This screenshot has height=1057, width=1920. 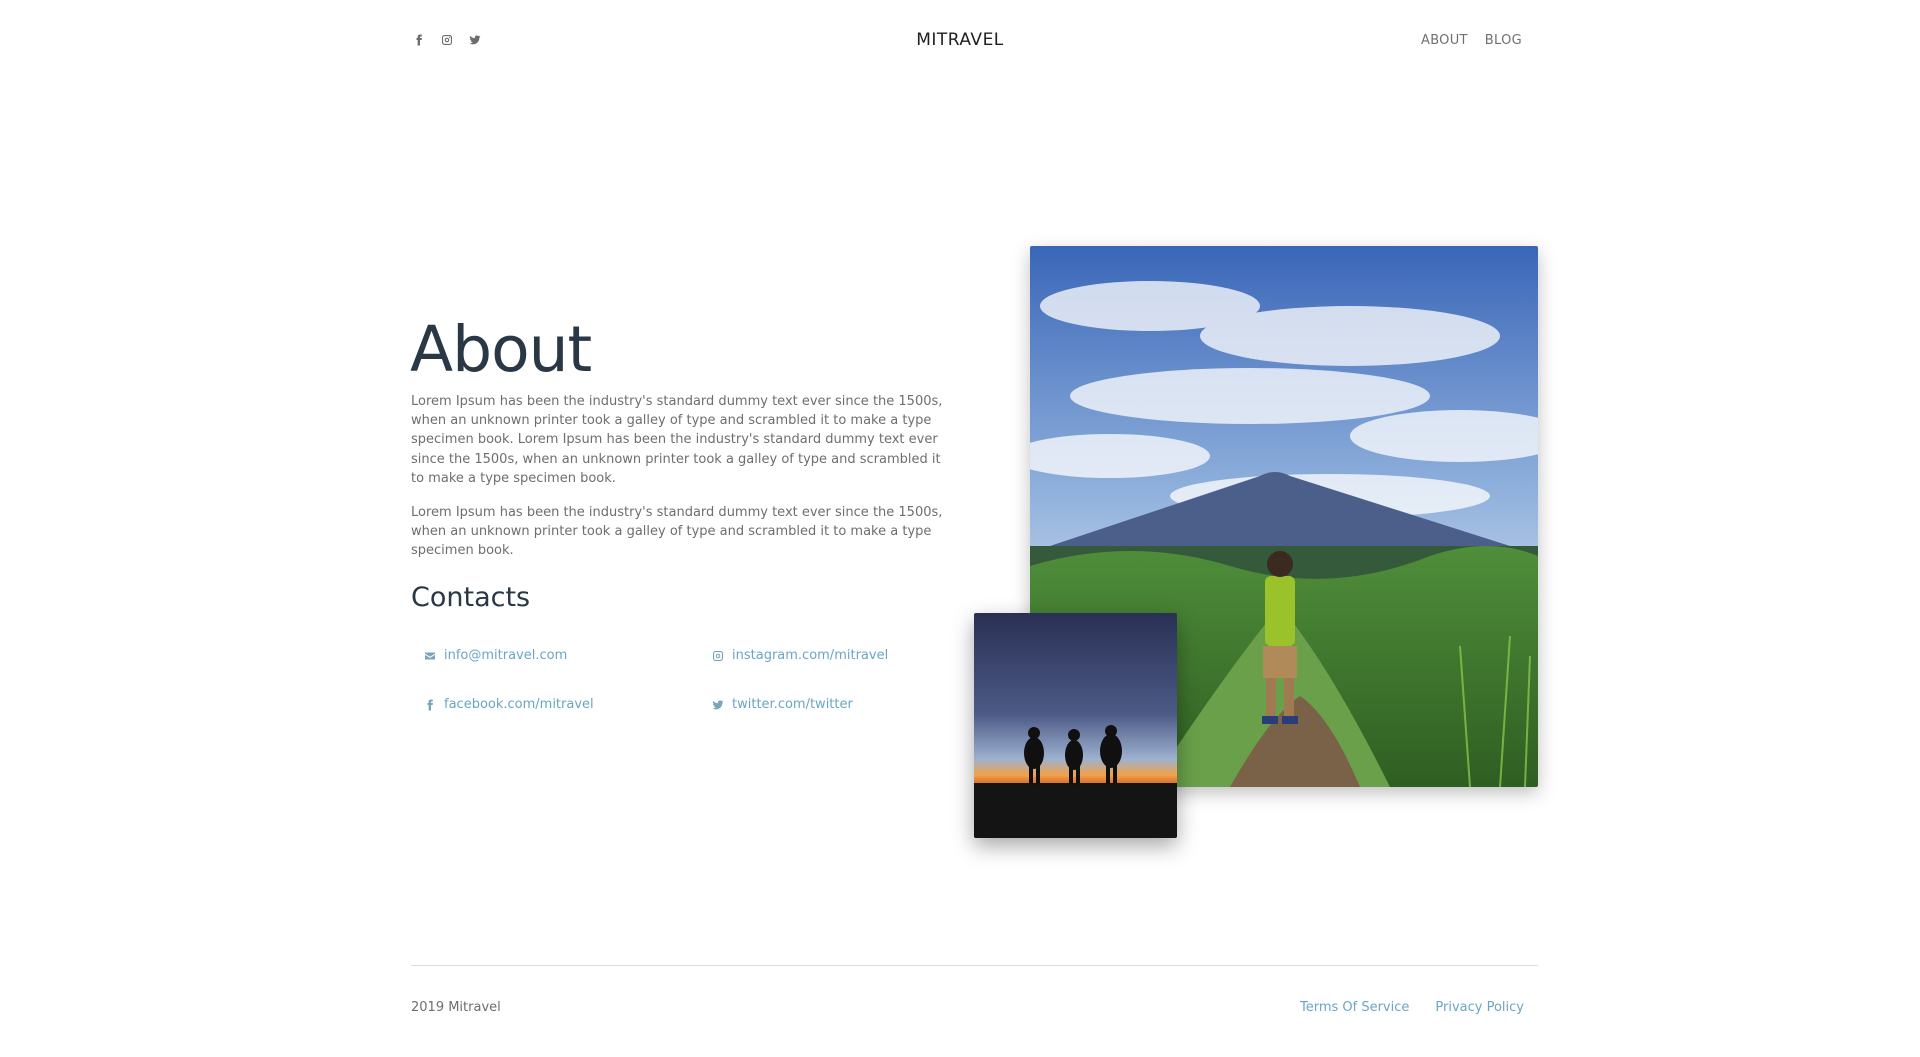 I want to click on contact-instagram: instagram.com/mitravel, so click(x=800, y=655).